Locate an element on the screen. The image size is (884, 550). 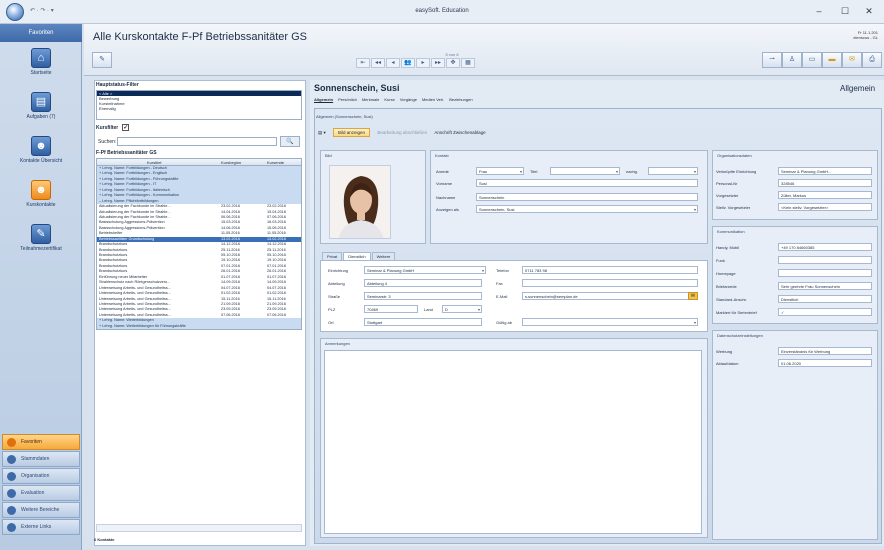
firstname-field: Susi is located at coordinates (587, 183).